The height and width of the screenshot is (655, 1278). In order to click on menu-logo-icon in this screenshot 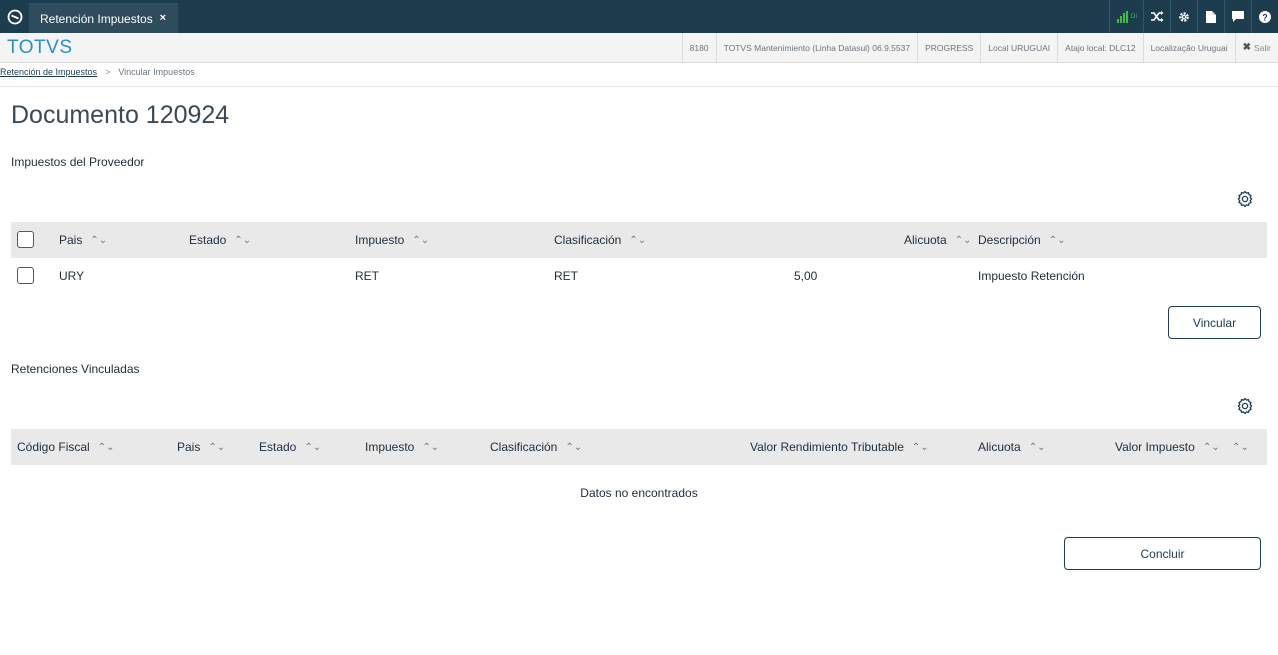, I will do `click(14, 16)`.